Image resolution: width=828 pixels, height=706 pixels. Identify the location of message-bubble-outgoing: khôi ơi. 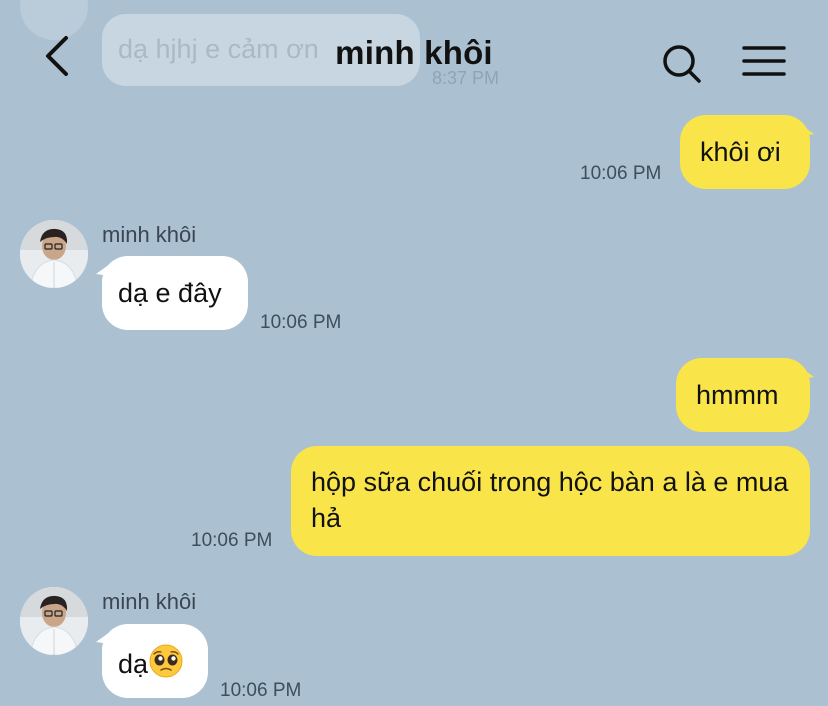
(745, 152).